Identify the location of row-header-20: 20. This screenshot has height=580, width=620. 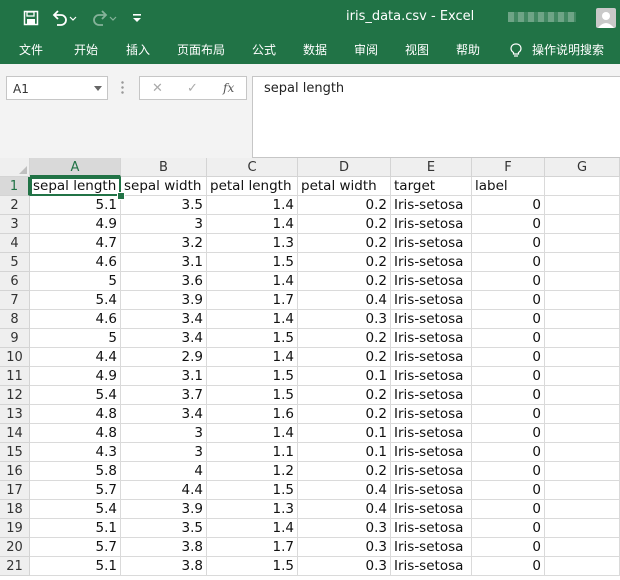
(15, 547).